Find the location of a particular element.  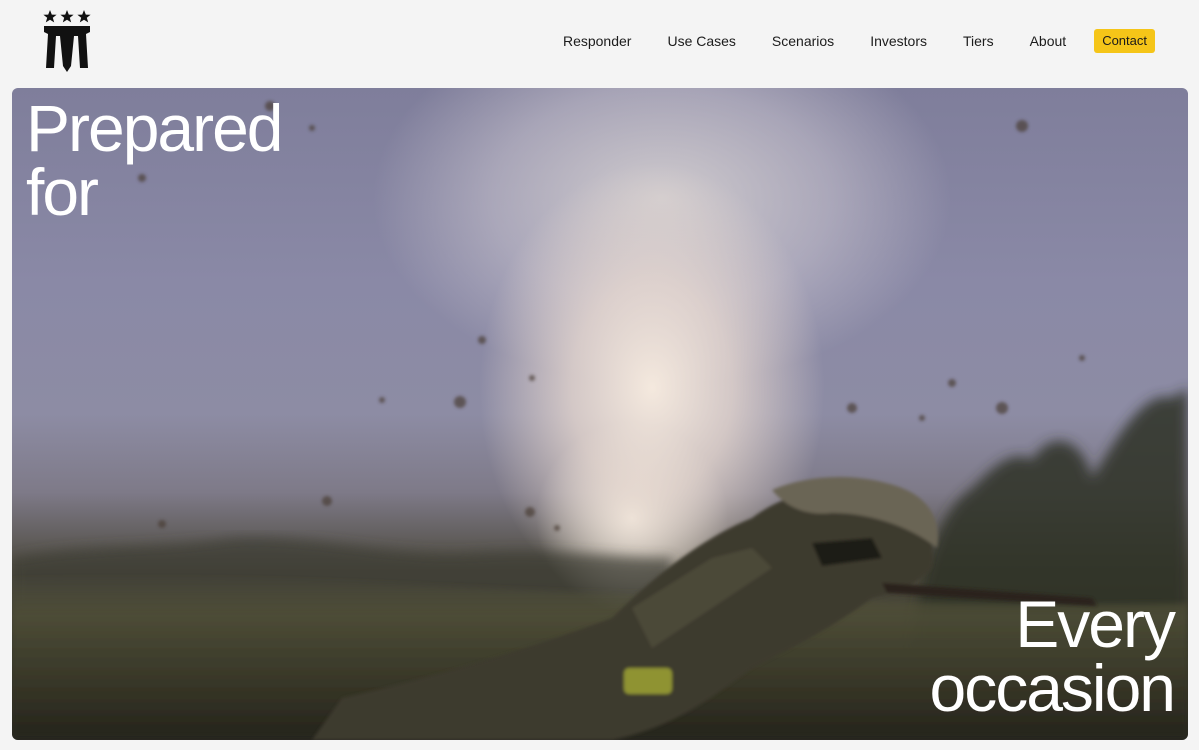

brand-logo-icon is located at coordinates (67, 41).